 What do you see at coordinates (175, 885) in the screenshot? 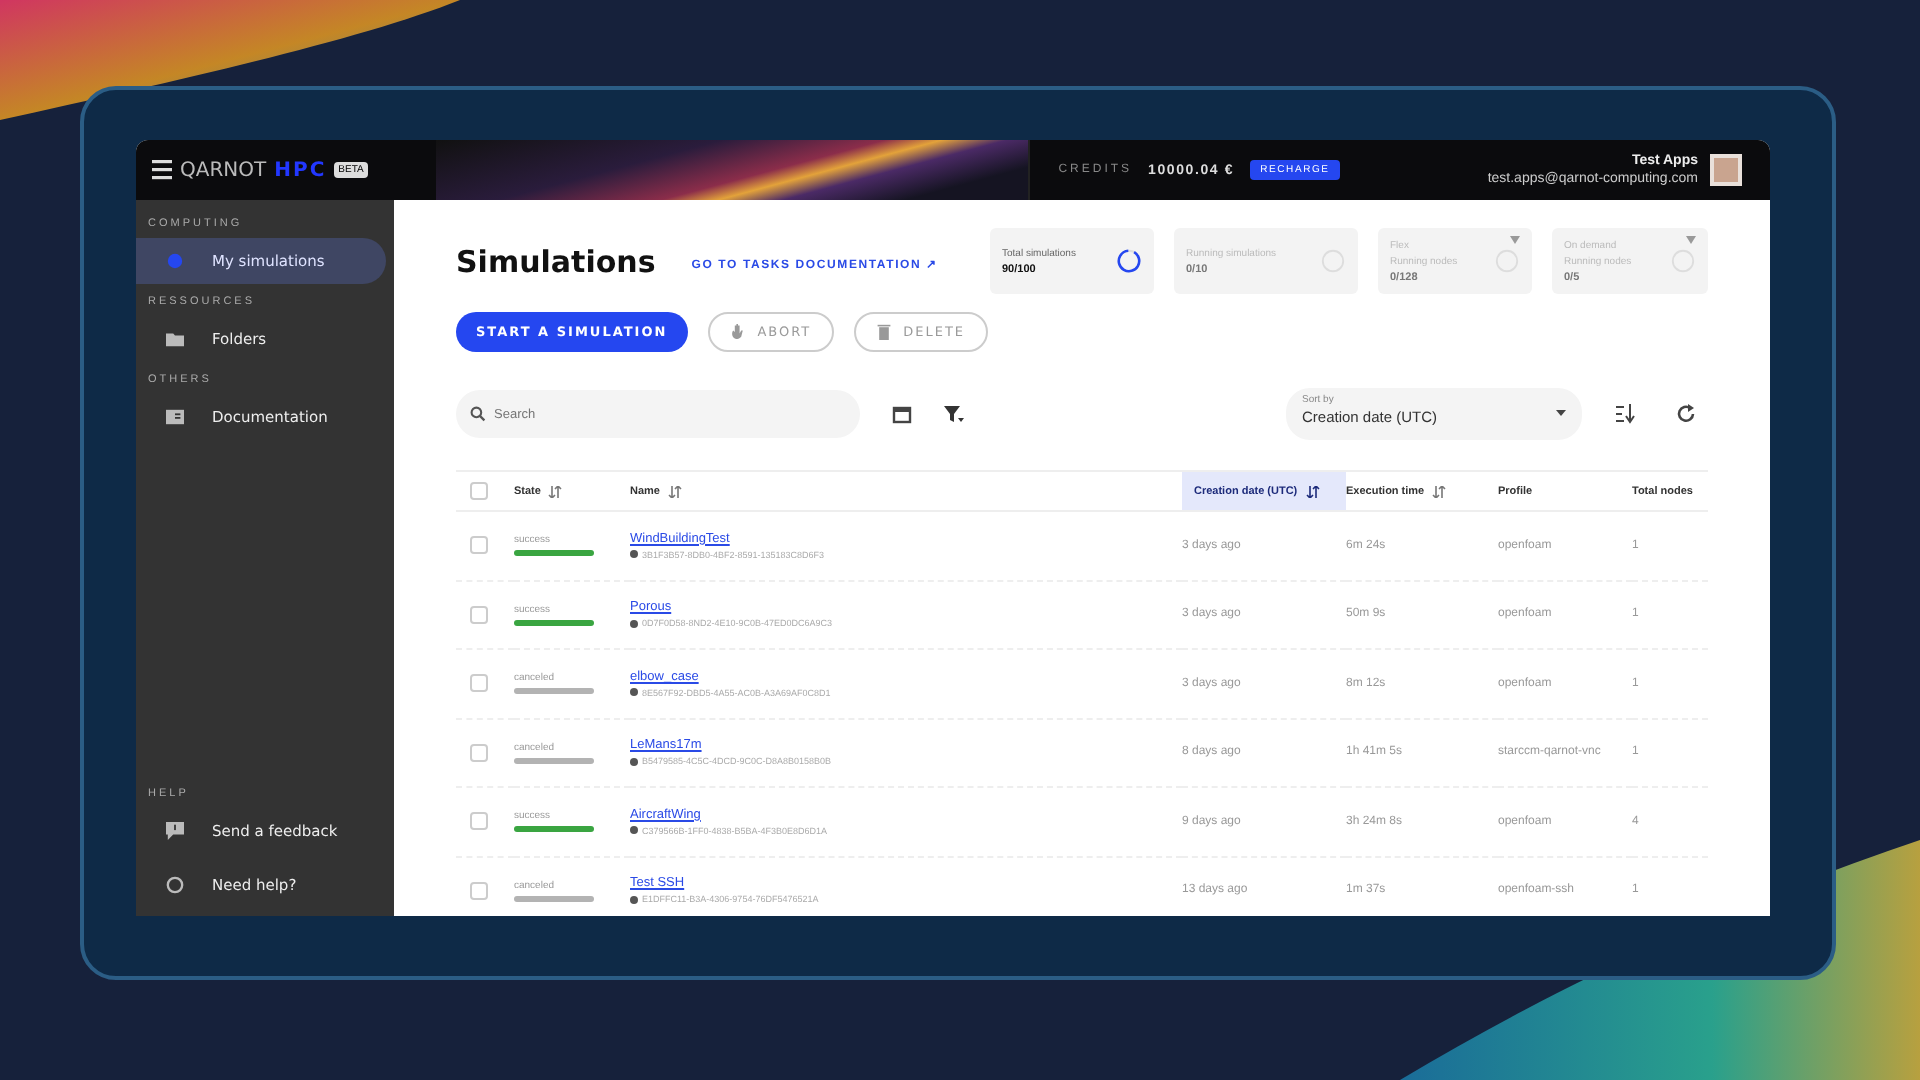
I see `circle-icon` at bounding box center [175, 885].